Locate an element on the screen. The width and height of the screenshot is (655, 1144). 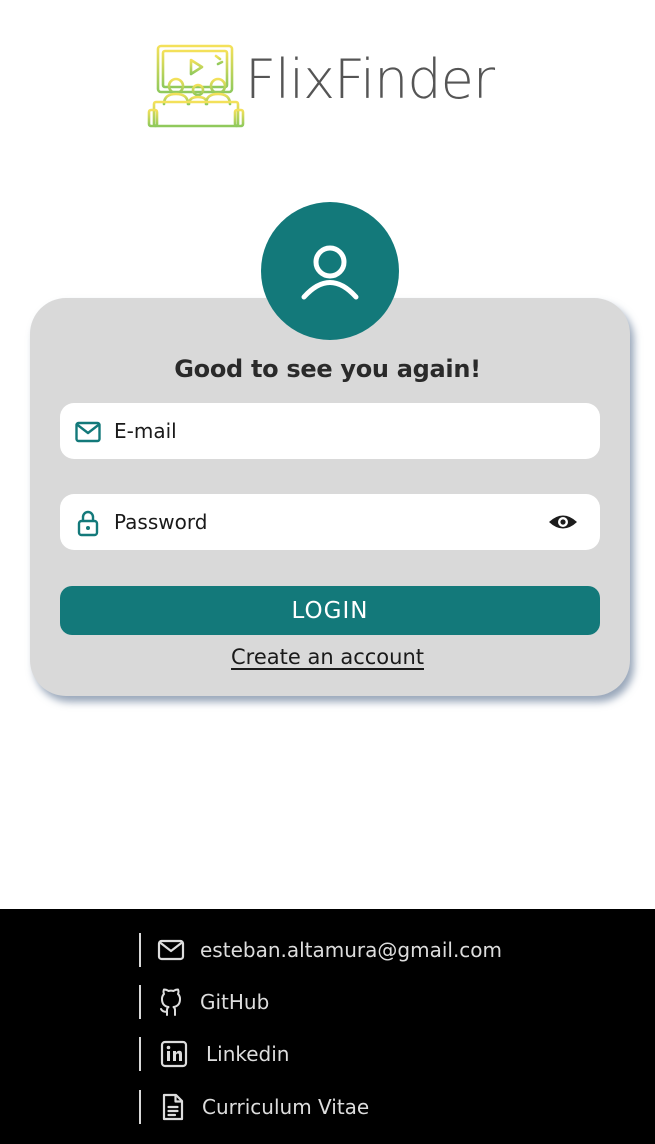
footer-github-link: GitHub is located at coordinates (204, 1002).